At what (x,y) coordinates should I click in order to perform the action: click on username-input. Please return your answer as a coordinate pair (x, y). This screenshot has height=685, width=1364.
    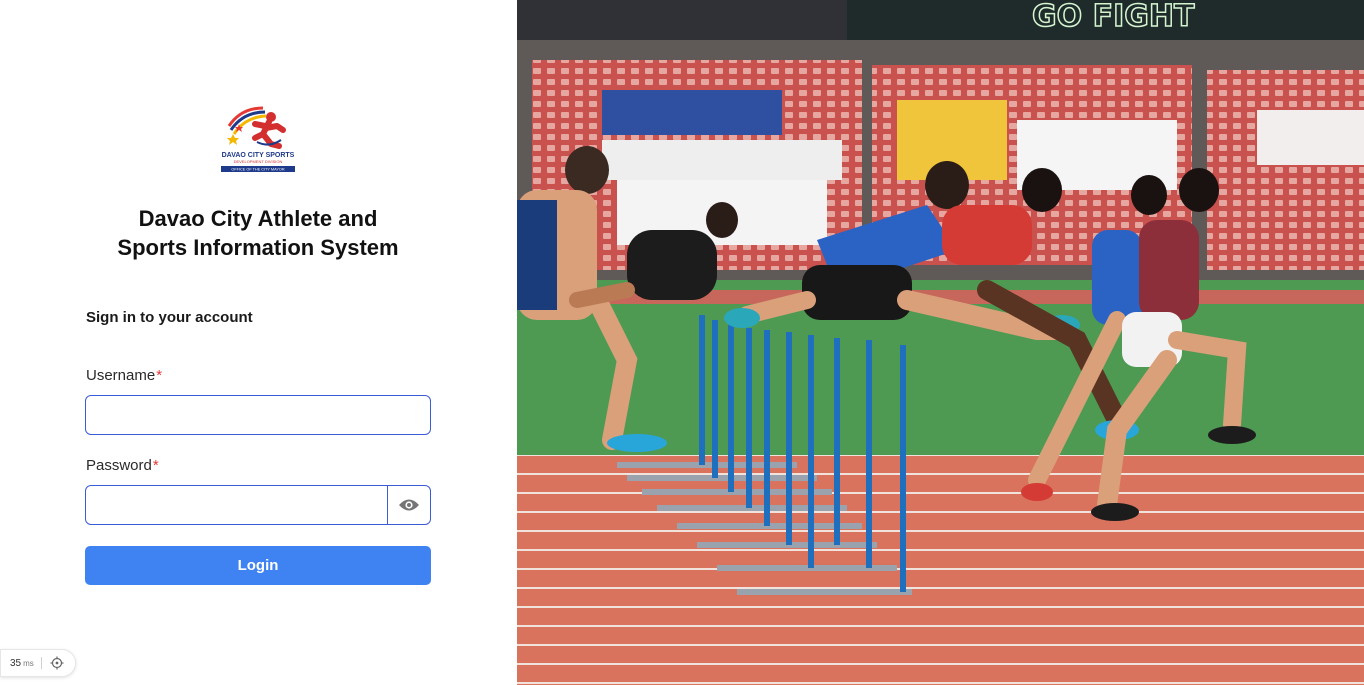
    Looking at the image, I should click on (258, 415).